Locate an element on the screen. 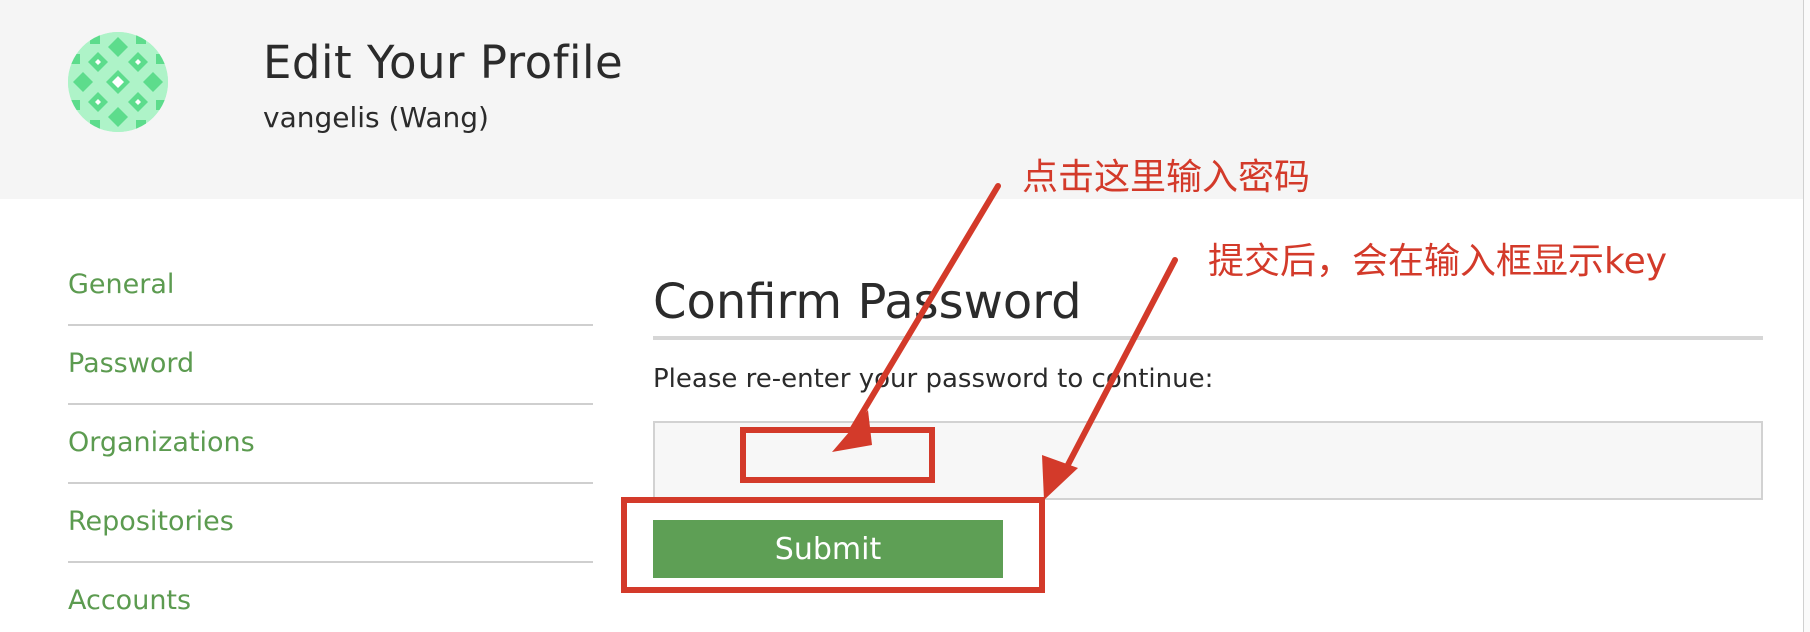 The width and height of the screenshot is (1810, 632). section-divider is located at coordinates (1208, 338).